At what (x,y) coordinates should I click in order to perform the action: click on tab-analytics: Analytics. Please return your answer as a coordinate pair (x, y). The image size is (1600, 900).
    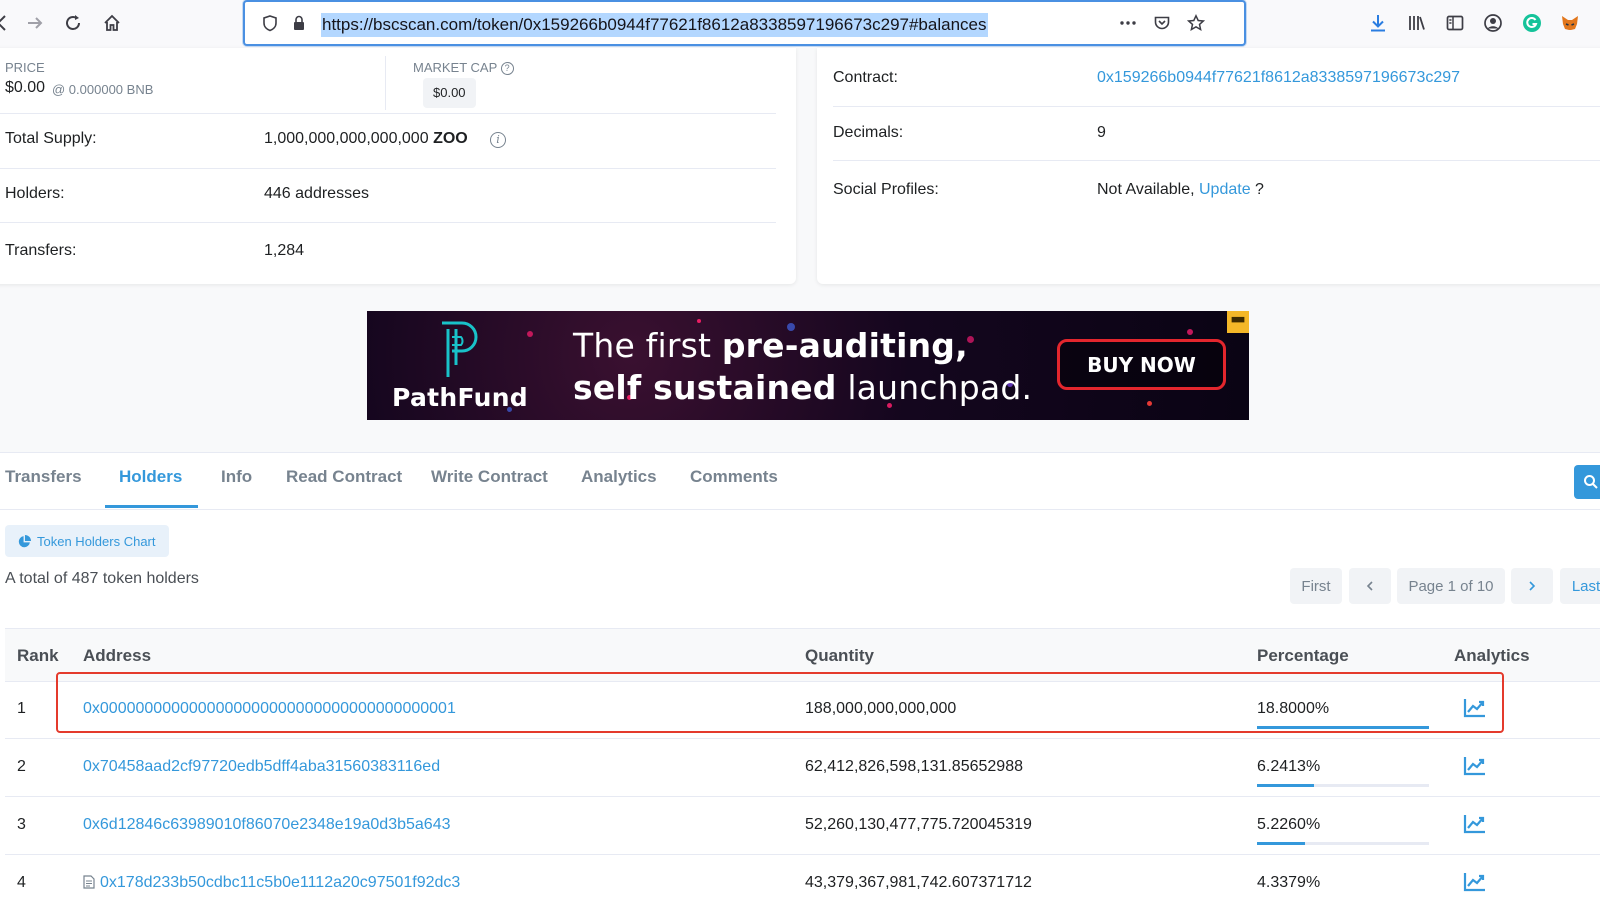
    Looking at the image, I should click on (619, 487).